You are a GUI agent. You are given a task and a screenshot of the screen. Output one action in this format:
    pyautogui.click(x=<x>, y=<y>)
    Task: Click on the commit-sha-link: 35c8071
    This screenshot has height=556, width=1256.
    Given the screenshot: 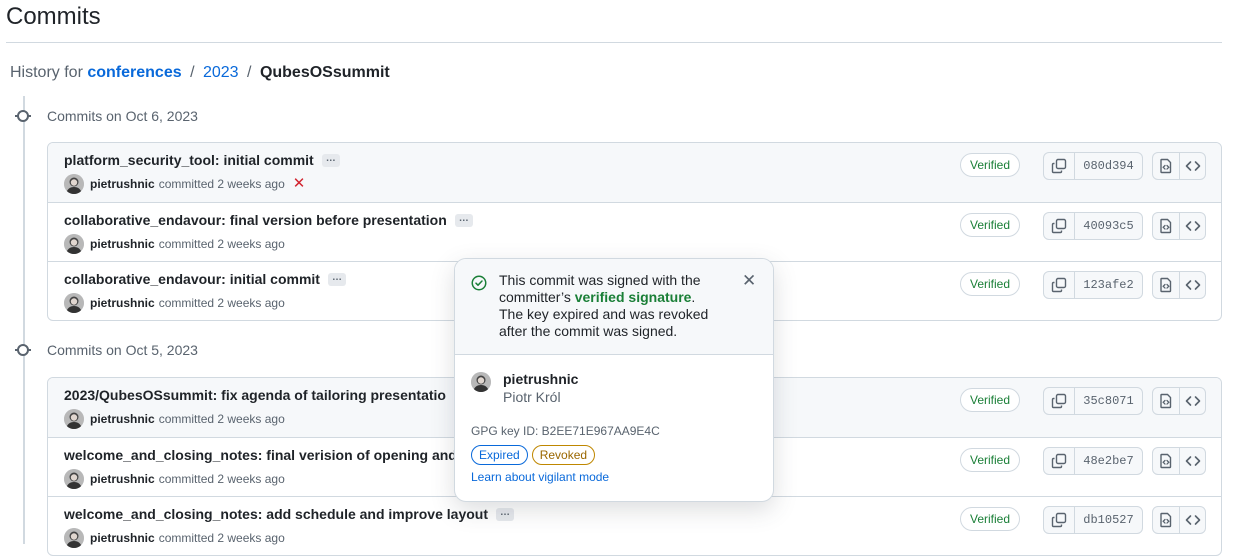 What is the action you would take?
    pyautogui.click(x=1108, y=401)
    